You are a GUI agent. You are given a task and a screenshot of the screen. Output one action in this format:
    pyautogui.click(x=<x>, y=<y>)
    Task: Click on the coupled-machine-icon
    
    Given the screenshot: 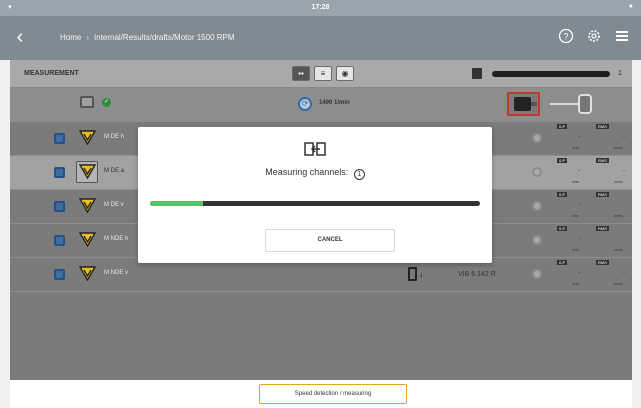 What is the action you would take?
    pyautogui.click(x=574, y=104)
    